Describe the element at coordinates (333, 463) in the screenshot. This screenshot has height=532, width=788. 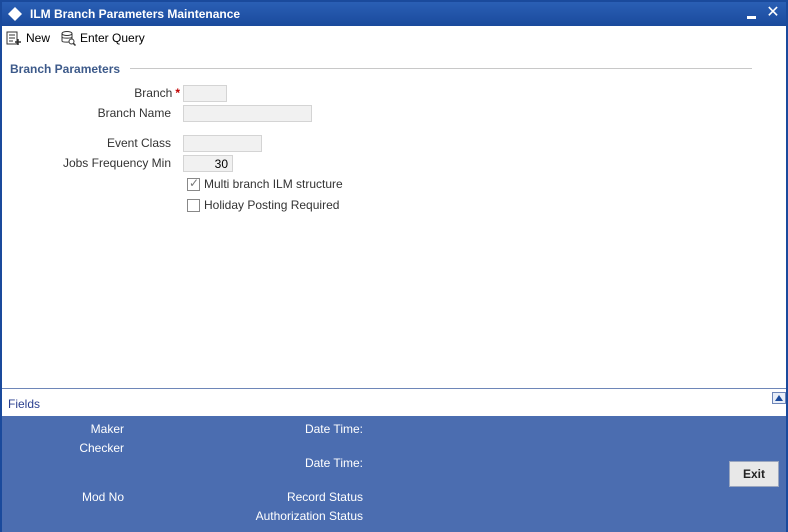
I see `checker-date-time-label: Date Time:` at that location.